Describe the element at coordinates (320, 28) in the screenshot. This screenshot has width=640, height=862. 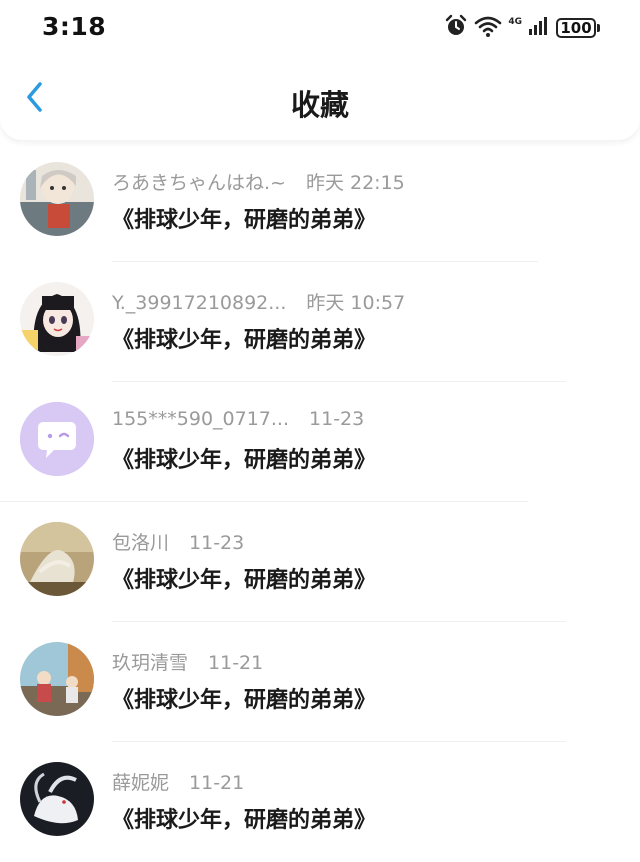
I see `status-bar: 3:18 4G 100` at that location.